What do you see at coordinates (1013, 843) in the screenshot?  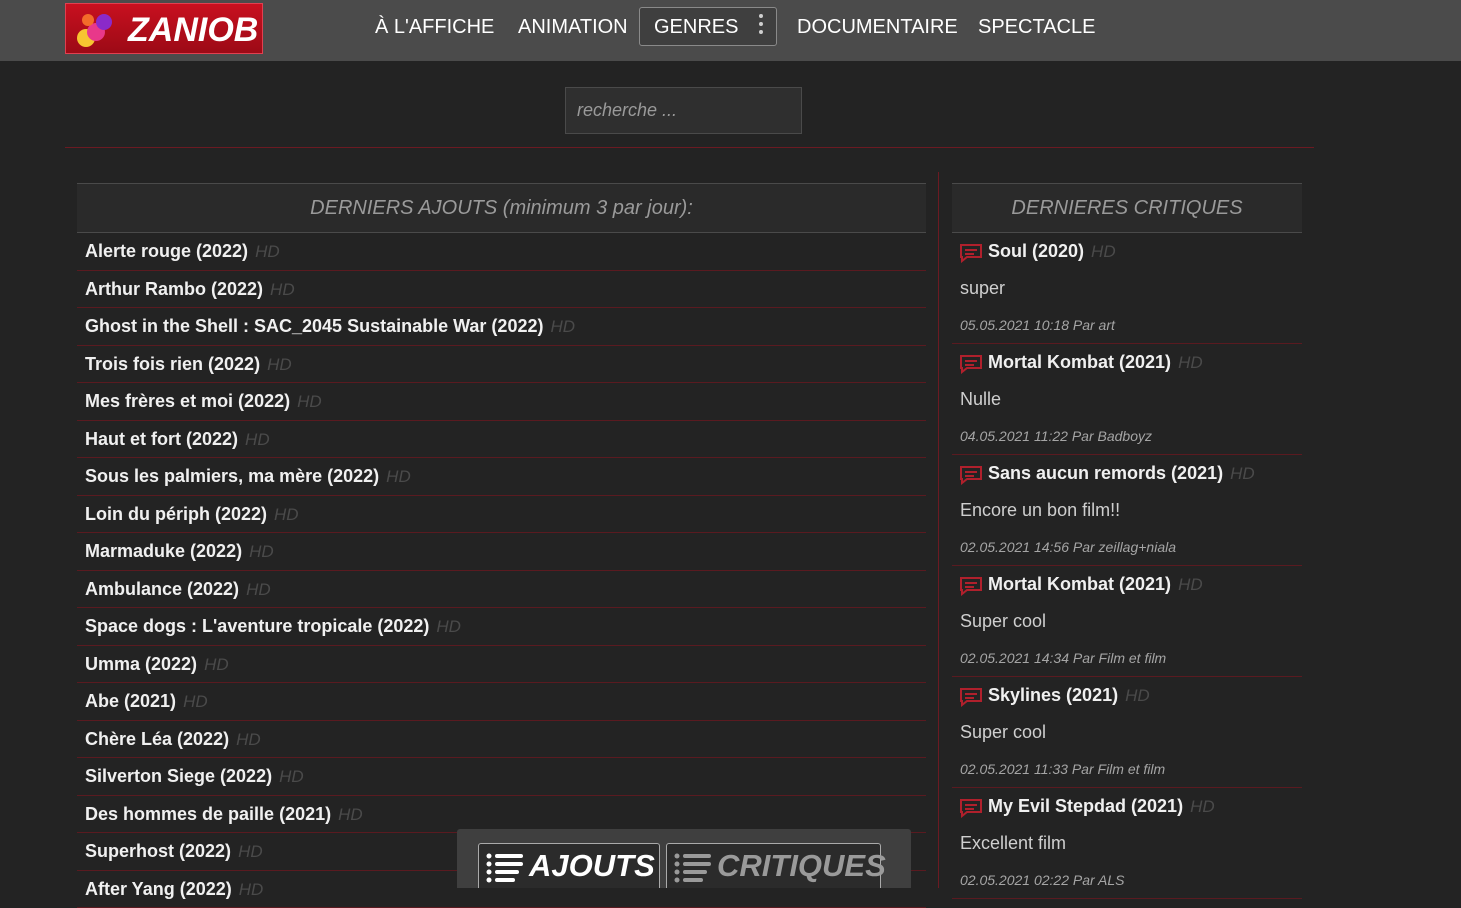 I see `review-comment: Excellent film` at bounding box center [1013, 843].